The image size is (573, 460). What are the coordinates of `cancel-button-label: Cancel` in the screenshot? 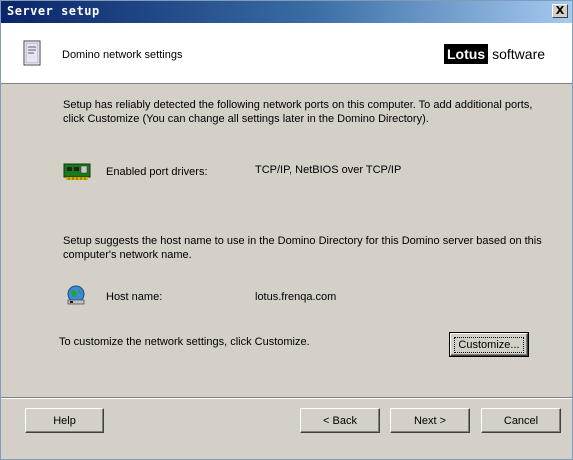 It's located at (521, 420).